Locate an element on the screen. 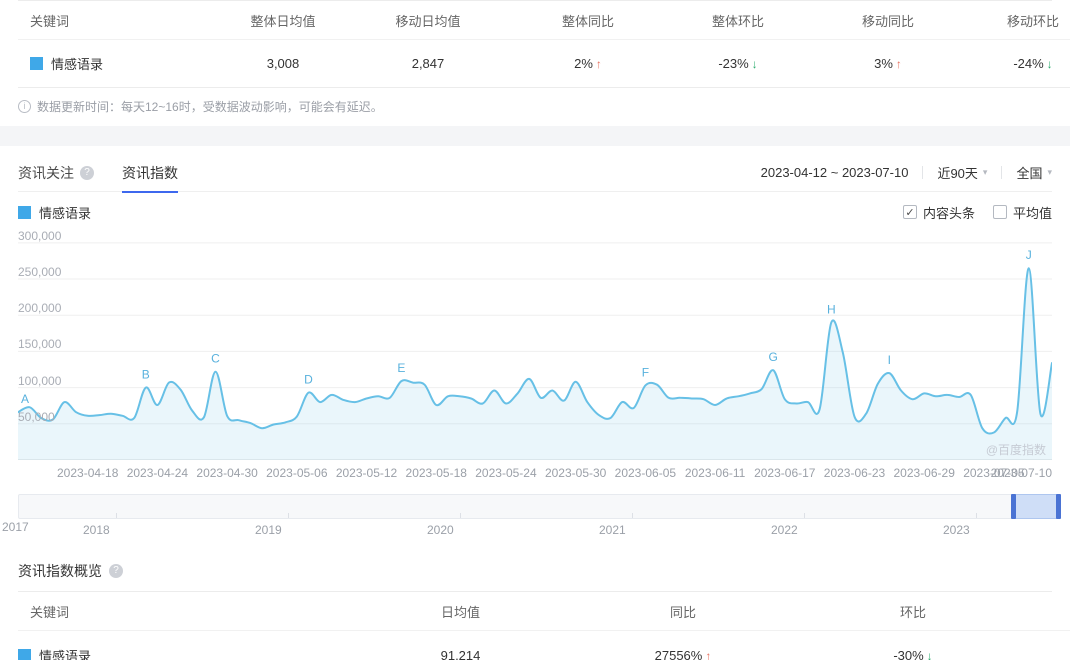 The height and width of the screenshot is (660, 1070). overview-header-2: 同比 is located at coordinates (683, 611).